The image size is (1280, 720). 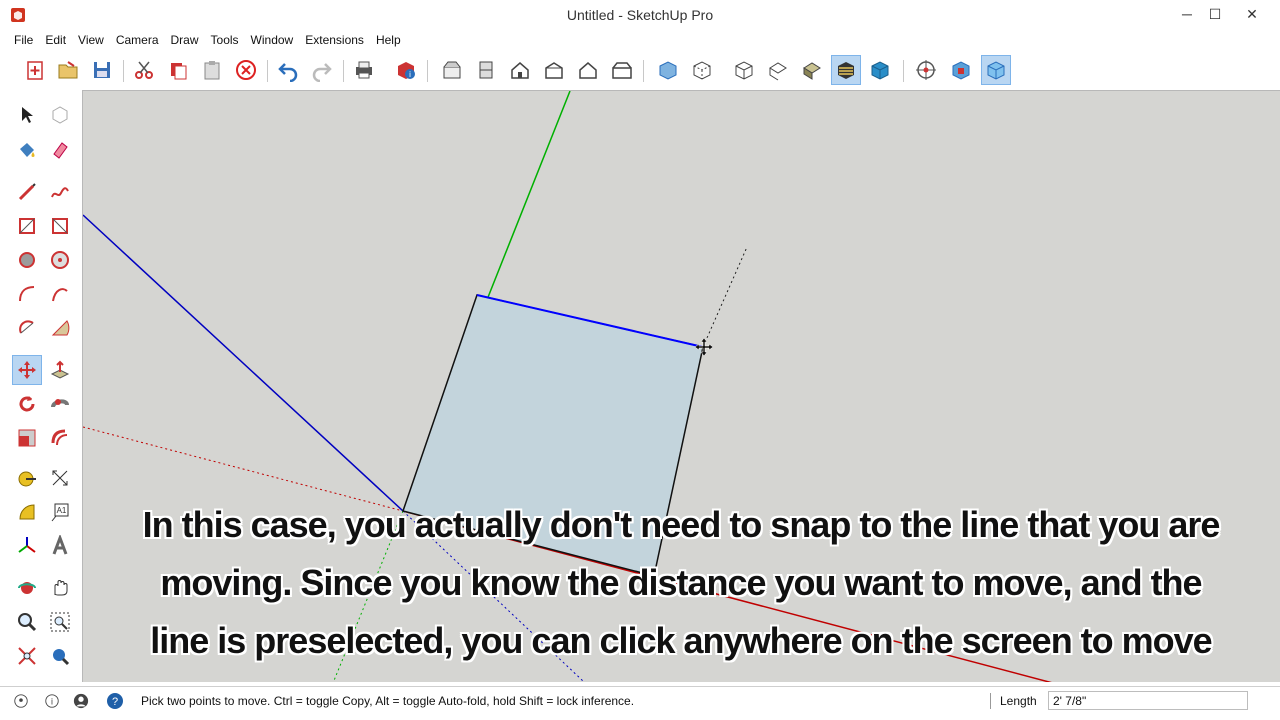 What do you see at coordinates (961, 70) in the screenshot?
I see `warehouse-icon` at bounding box center [961, 70].